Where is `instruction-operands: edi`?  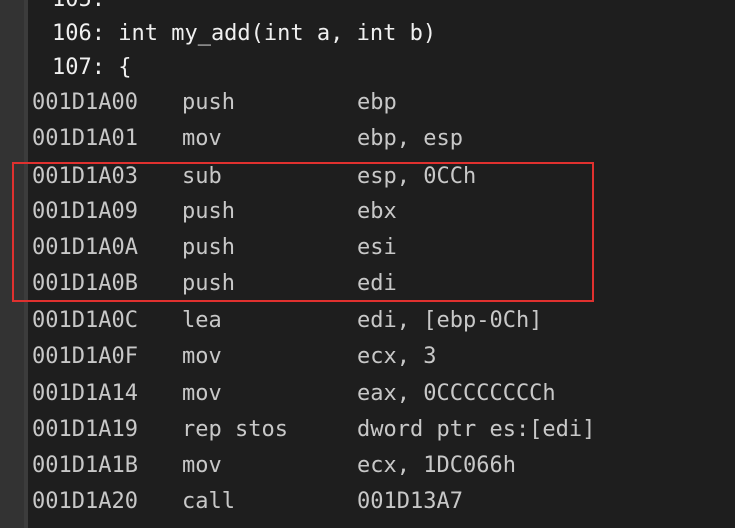 instruction-operands: edi is located at coordinates (377, 283).